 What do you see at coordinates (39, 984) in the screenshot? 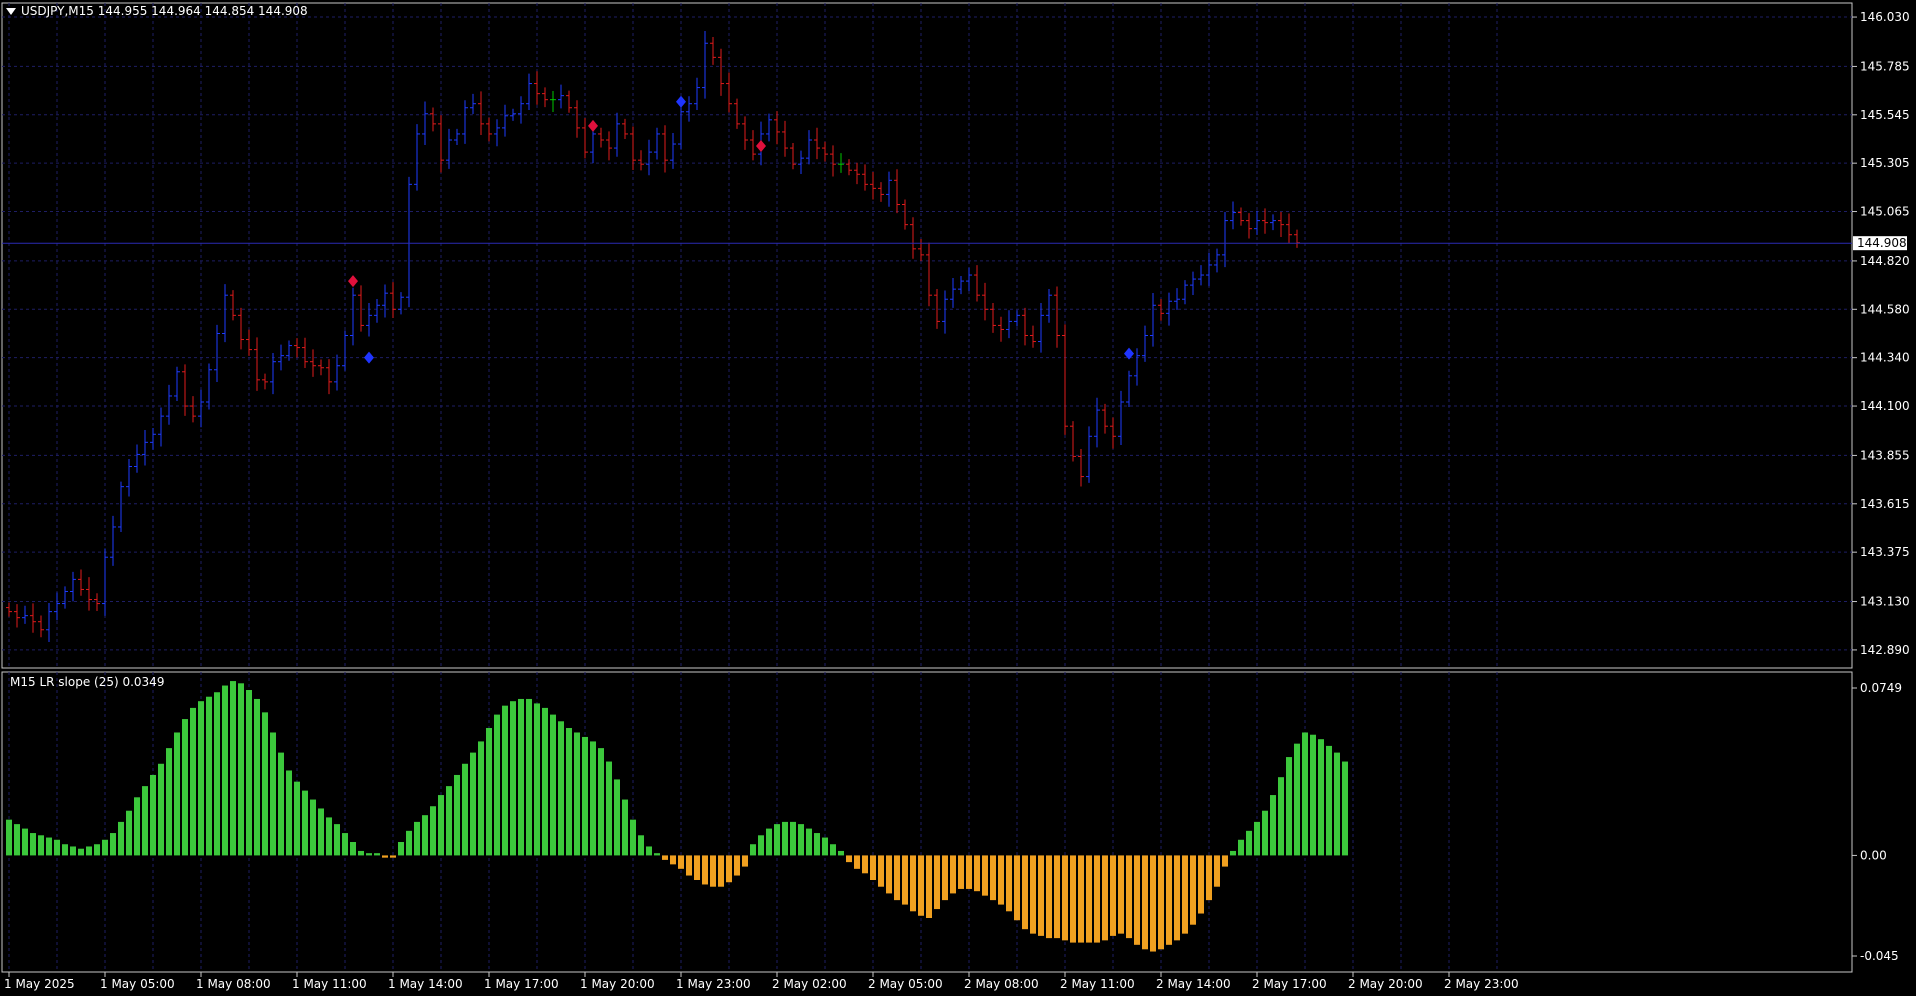
I see `x-tick-label: 1 May 2025` at bounding box center [39, 984].